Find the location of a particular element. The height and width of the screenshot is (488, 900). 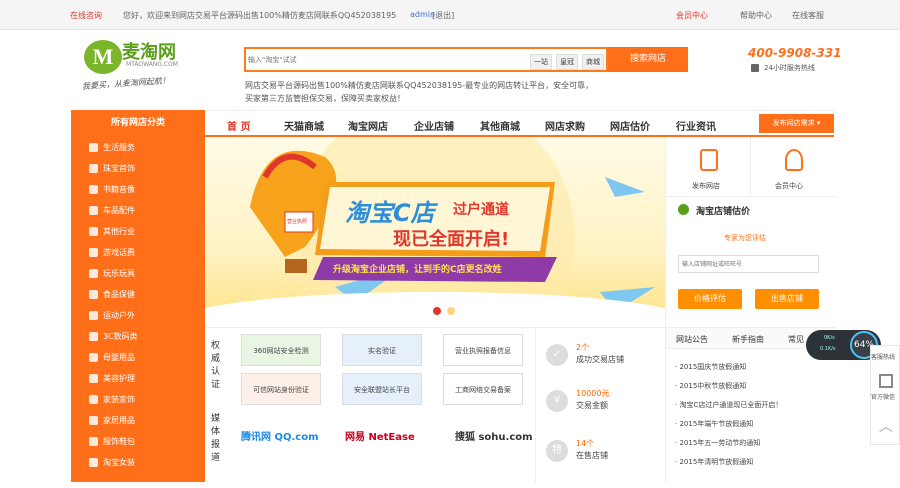

beauty-icon is located at coordinates (93, 378).